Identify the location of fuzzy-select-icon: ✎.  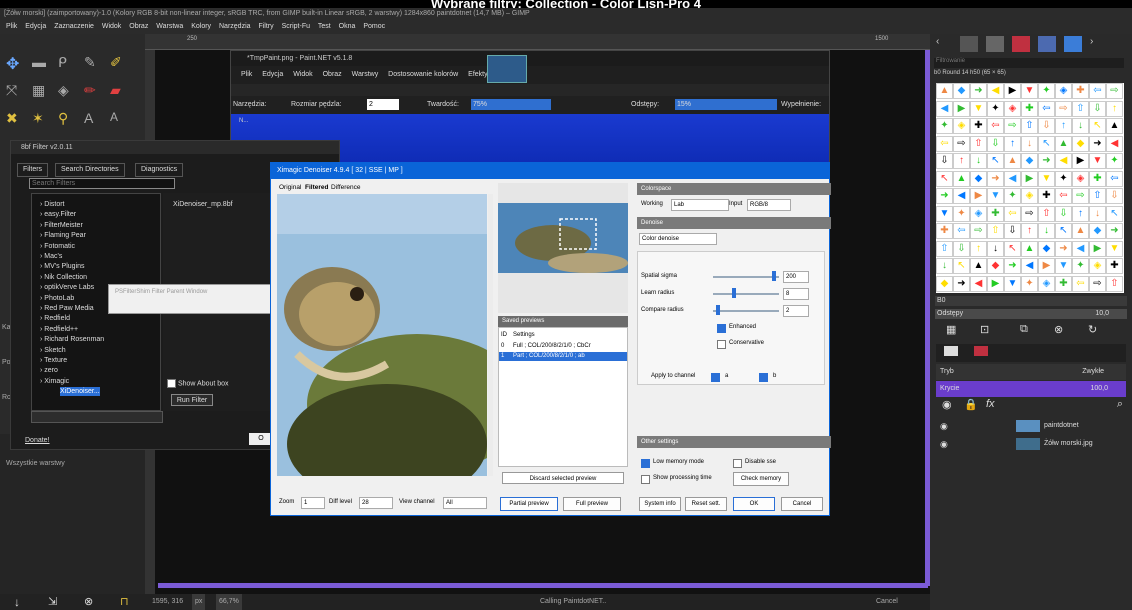
(95, 65).